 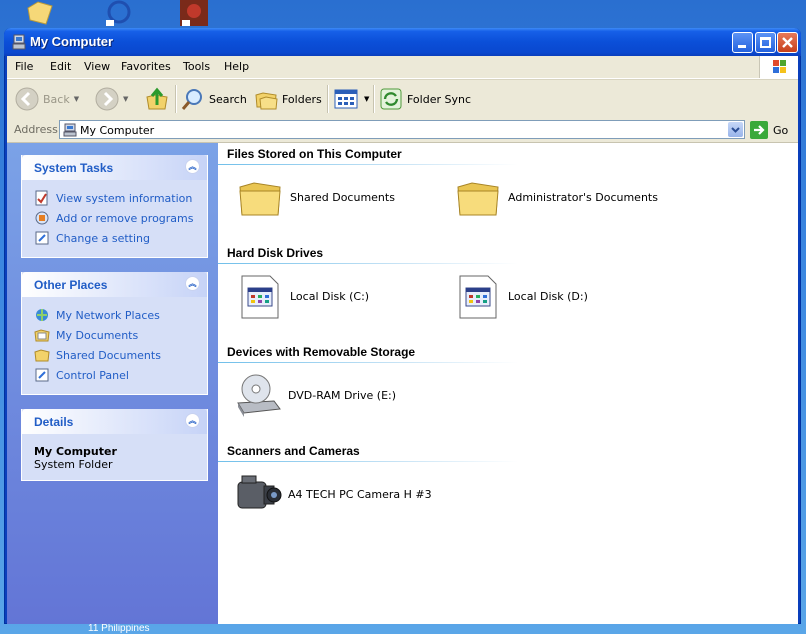 I want to click on other-places-header: Other Places ︽, so click(x=114, y=284).